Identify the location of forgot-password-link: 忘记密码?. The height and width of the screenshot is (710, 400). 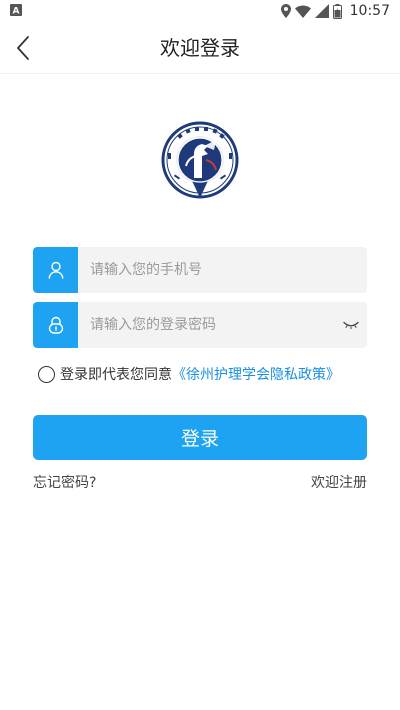
(64, 482).